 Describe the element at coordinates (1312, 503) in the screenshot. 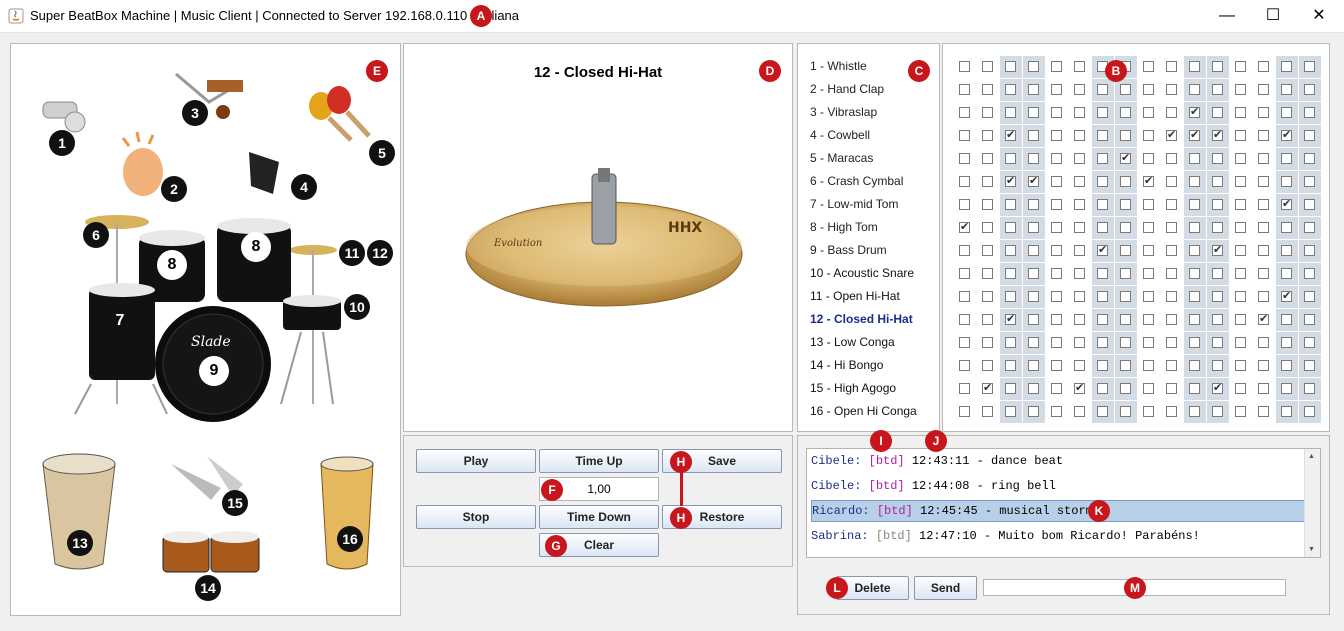

I see `chat-scrollbar: ▲ ▼` at that location.